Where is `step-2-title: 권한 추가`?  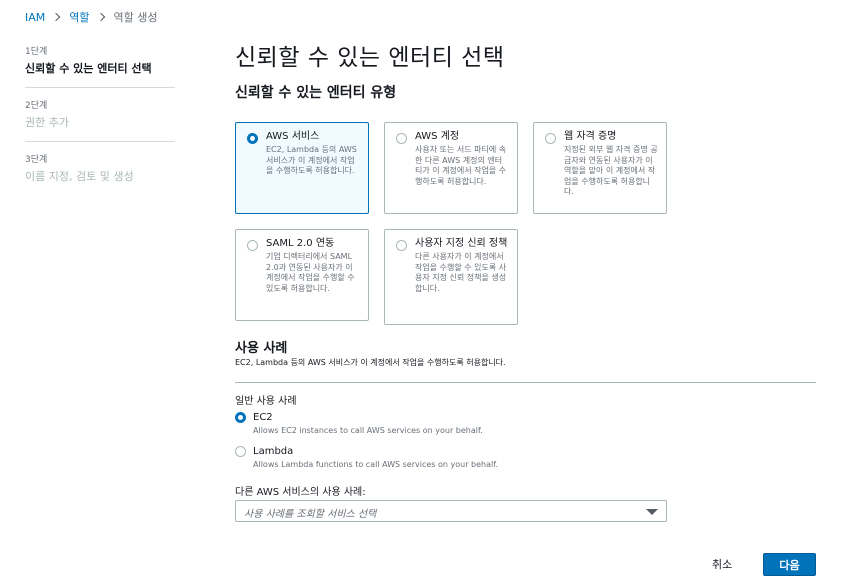 step-2-title: 권한 추가 is located at coordinates (47, 122).